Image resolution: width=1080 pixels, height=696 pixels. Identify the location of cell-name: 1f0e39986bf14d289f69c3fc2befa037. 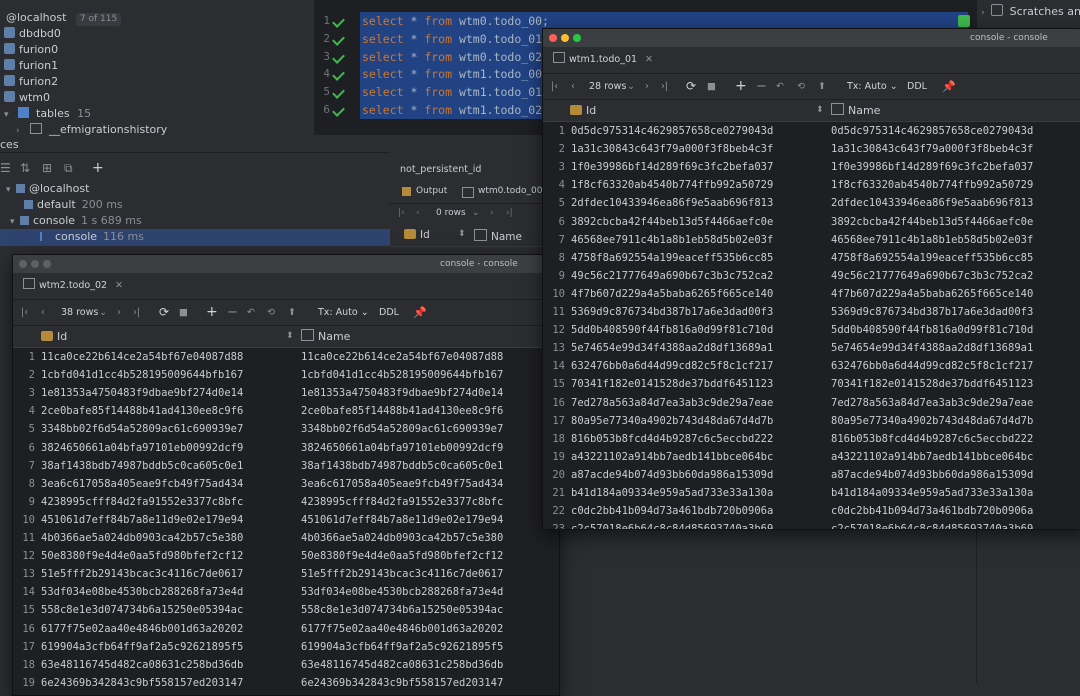
(932, 167).